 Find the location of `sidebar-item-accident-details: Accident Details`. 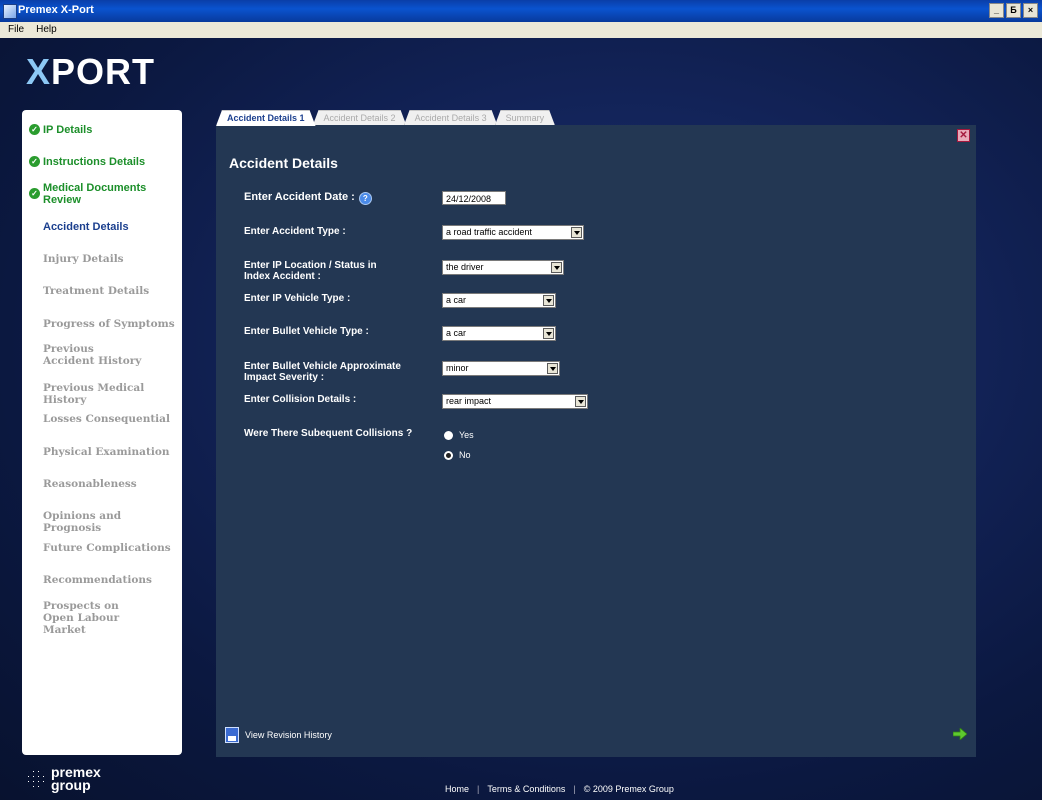

sidebar-item-accident-details: Accident Details is located at coordinates (102, 227).